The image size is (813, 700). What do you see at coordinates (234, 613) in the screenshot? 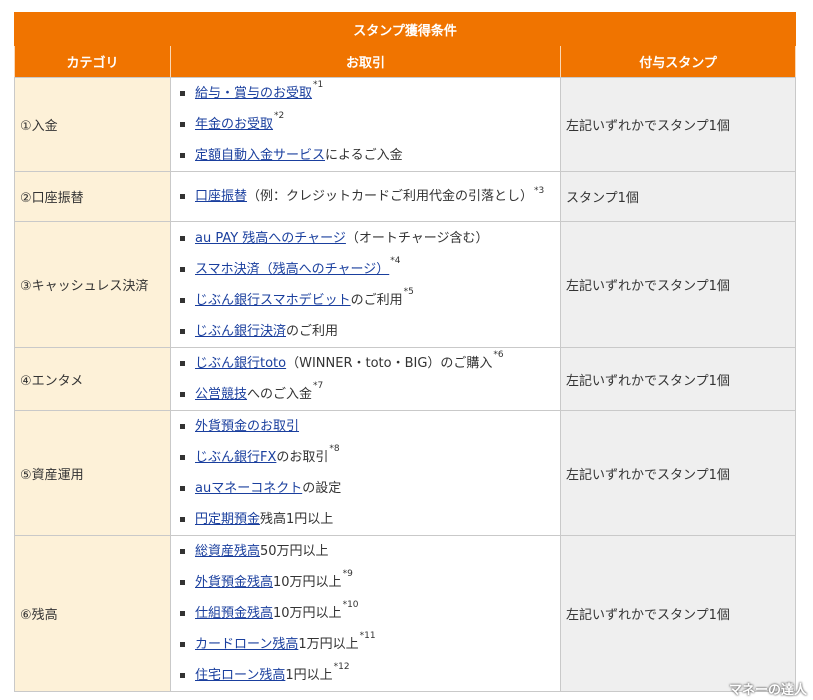
I see `link-structured-deposit: 仕組預金残高` at bounding box center [234, 613].